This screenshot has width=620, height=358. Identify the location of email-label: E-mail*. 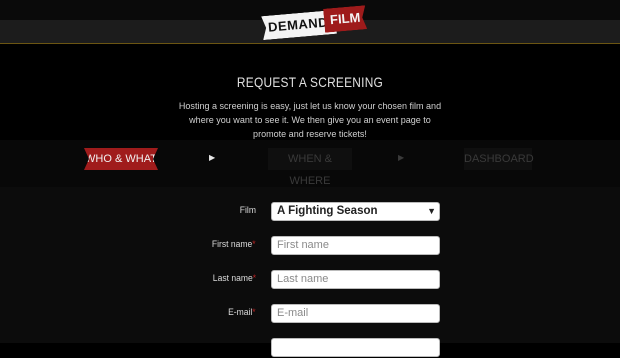
(242, 312).